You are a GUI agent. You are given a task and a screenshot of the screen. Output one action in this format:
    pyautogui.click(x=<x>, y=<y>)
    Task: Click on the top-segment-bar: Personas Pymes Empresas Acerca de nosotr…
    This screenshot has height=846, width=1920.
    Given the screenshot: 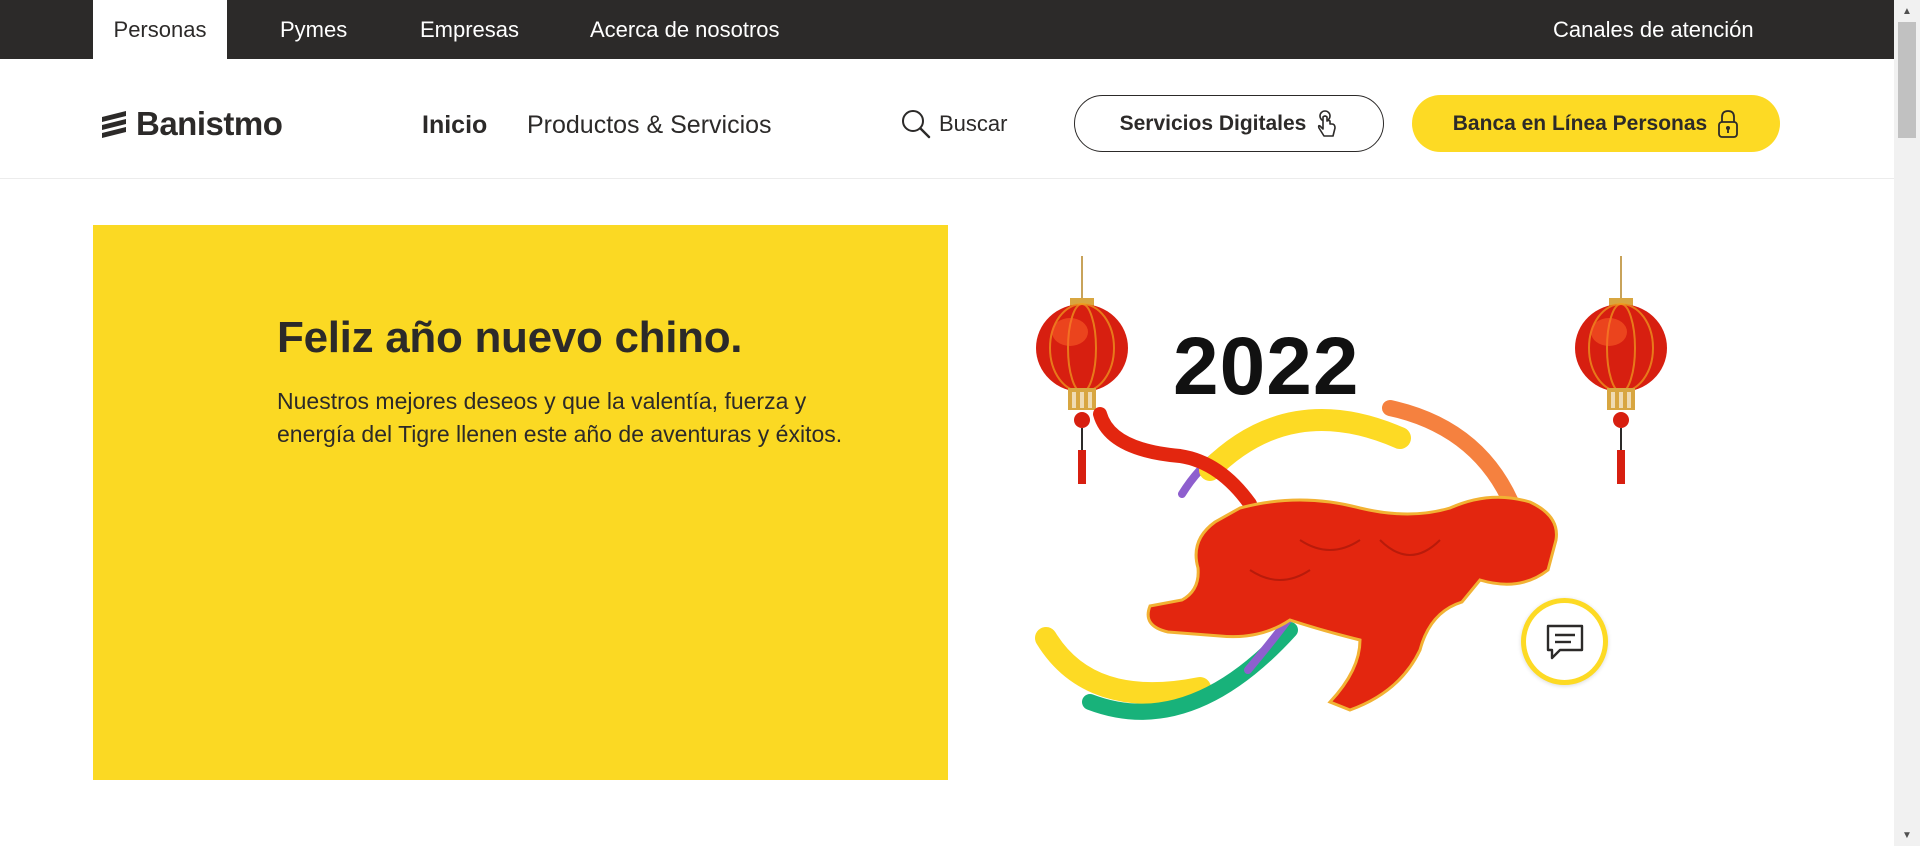 What is the action you would take?
    pyautogui.click(x=947, y=29)
    